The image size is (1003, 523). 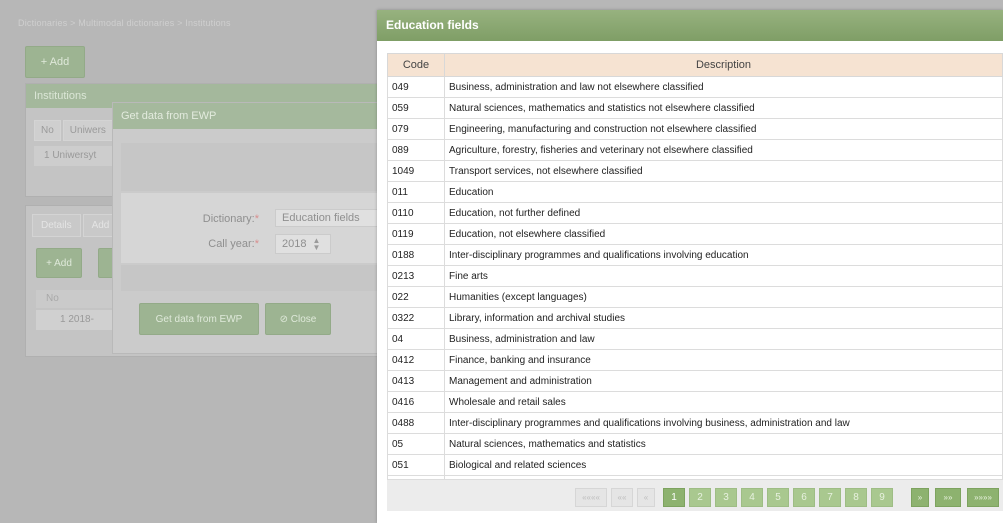 I want to click on description-cell: Fine arts, so click(x=723, y=276).